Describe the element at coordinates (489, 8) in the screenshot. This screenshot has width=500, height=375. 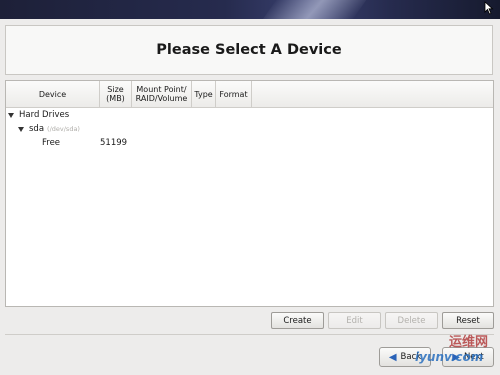
I see `mouse-cursor-icon` at that location.